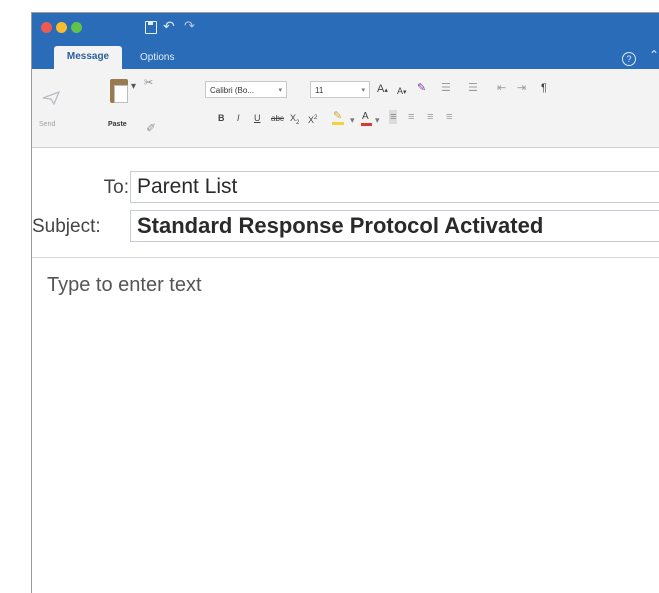 The width and height of the screenshot is (659, 593). Describe the element at coordinates (189, 26) in the screenshot. I see `redo-icon: ↷` at that location.